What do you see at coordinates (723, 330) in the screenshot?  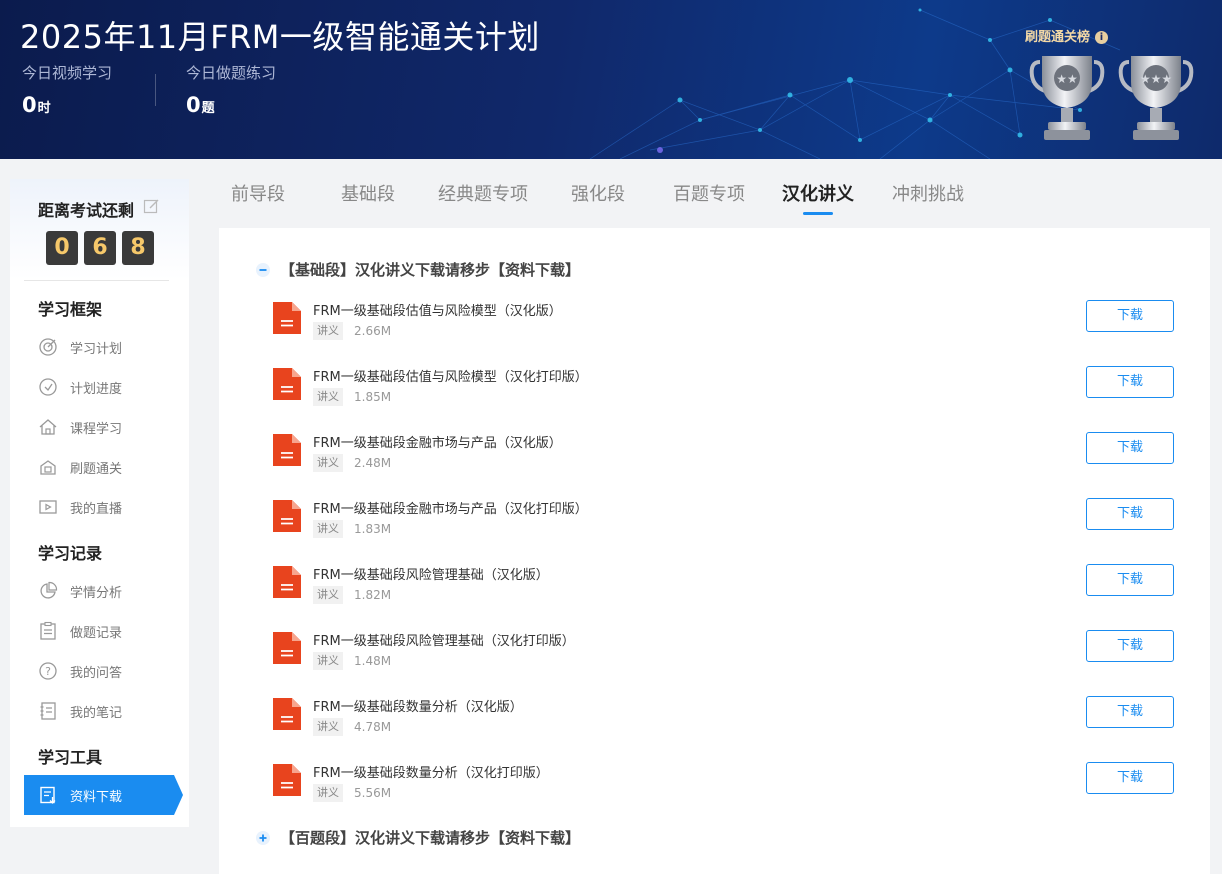 I see `file-row: FRM一级基础段估值与风险模型（汉化版） 讲义 2.66M 下载` at bounding box center [723, 330].